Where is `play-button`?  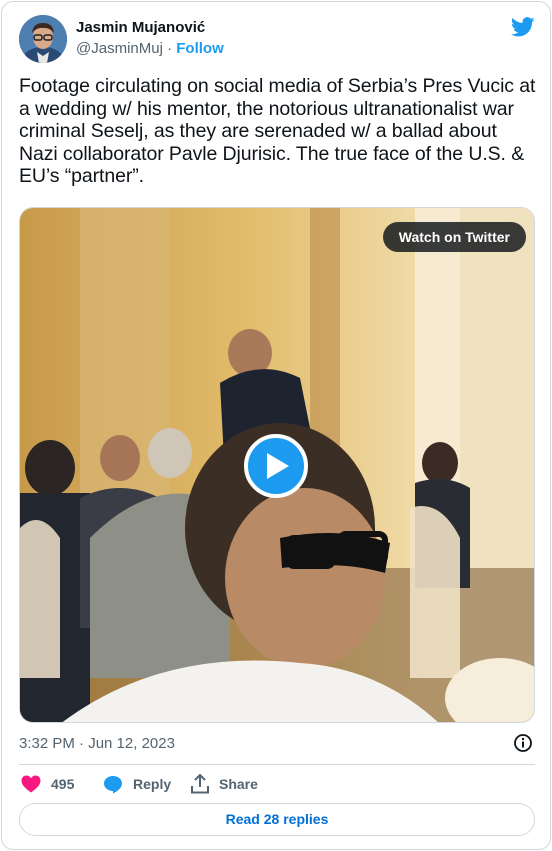 play-button is located at coordinates (276, 466).